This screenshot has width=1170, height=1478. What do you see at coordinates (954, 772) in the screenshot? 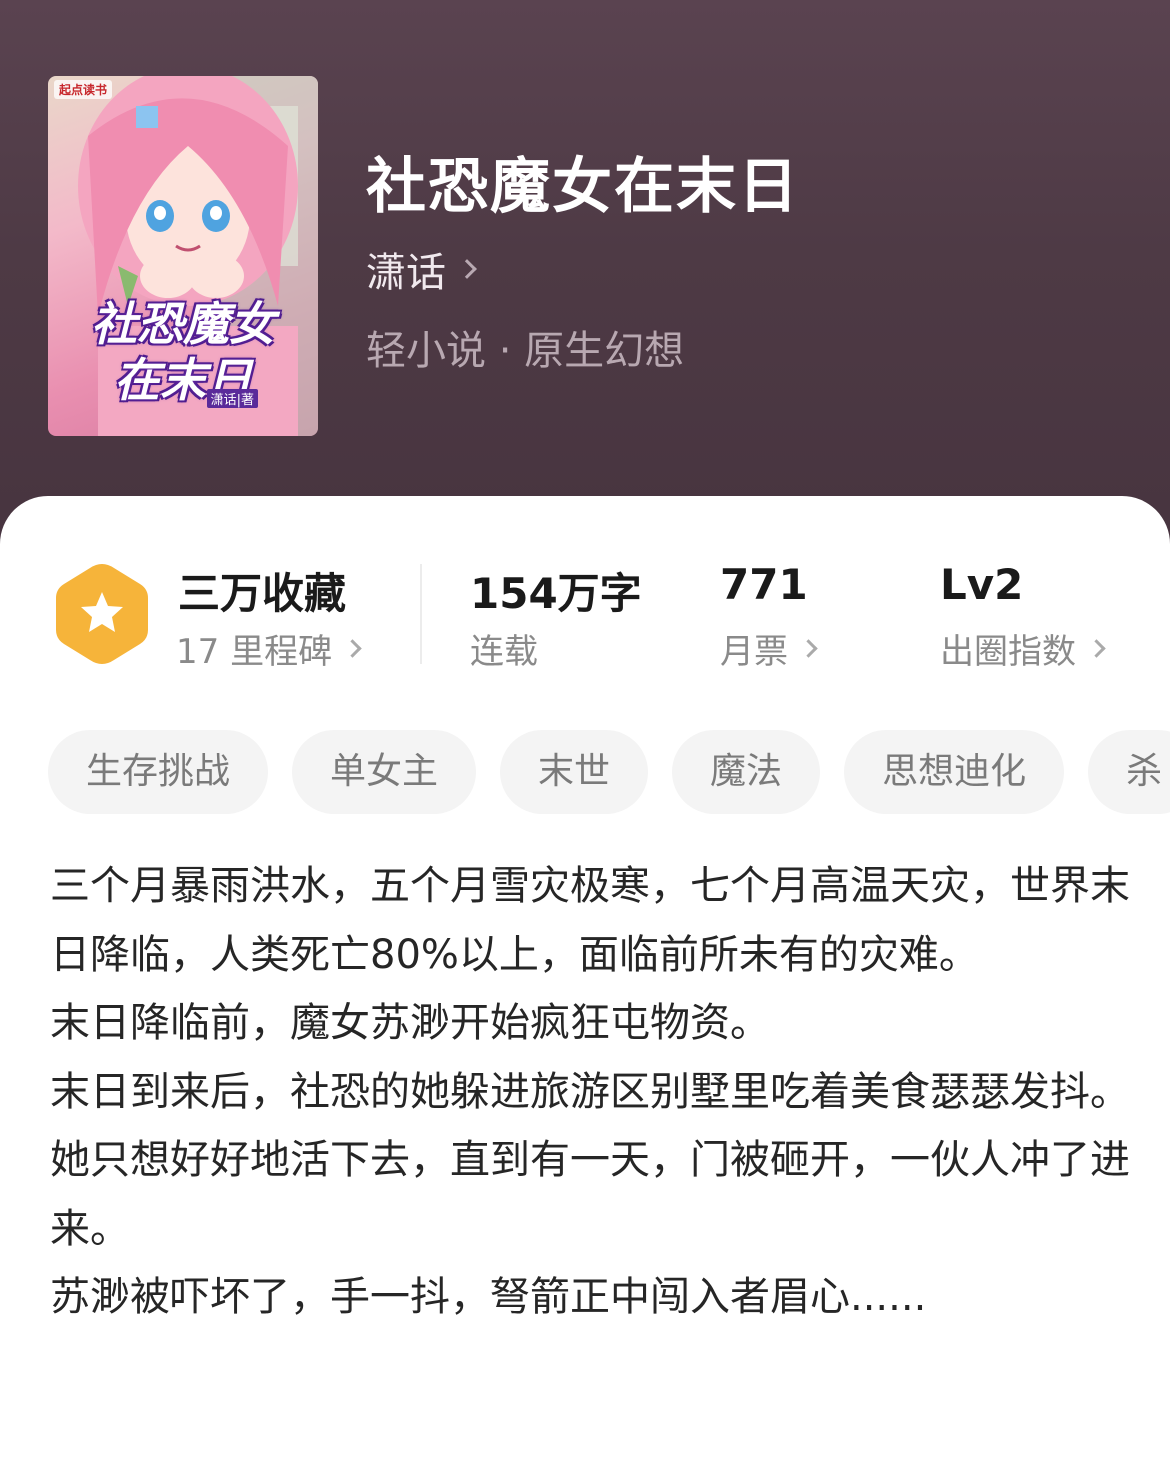
I see `tag-chip: 思想迪化` at bounding box center [954, 772].